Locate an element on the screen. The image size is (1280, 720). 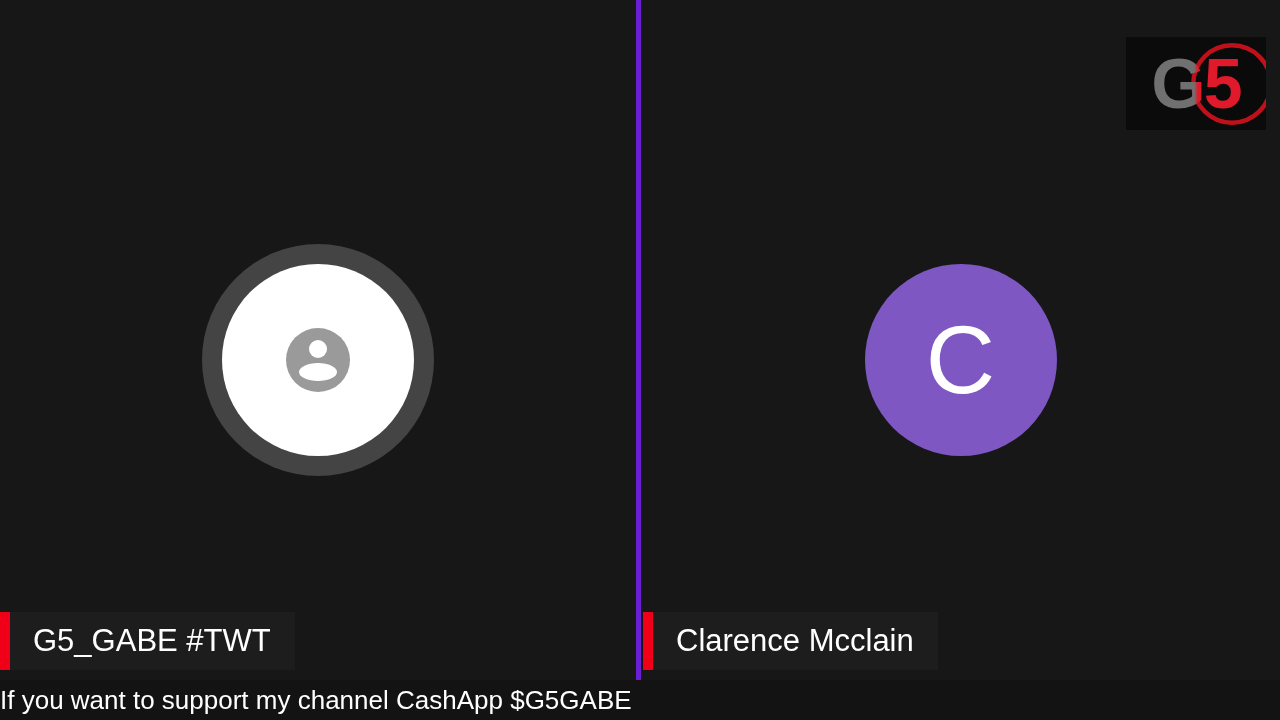
avatar: C is located at coordinates (960, 360).